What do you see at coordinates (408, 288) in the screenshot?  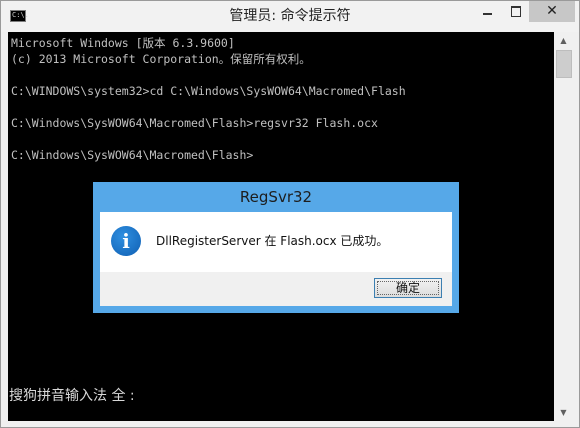 I see `ok-button: 确定` at bounding box center [408, 288].